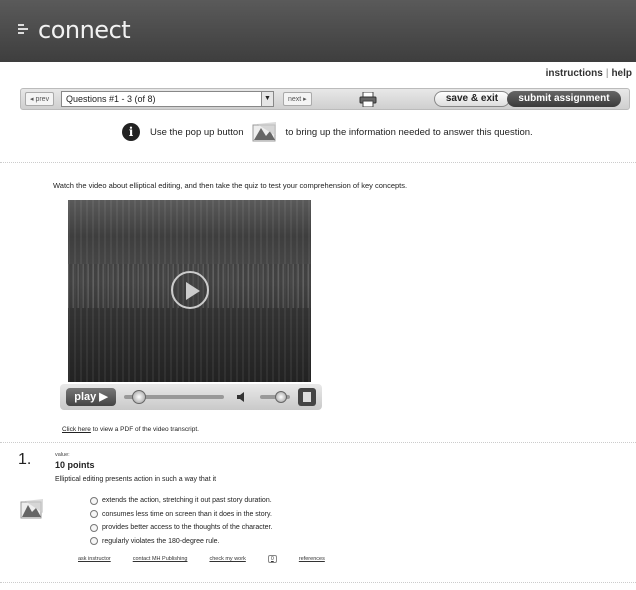 The width and height of the screenshot is (636, 590). I want to click on connect-logo: connect, so click(74, 30).